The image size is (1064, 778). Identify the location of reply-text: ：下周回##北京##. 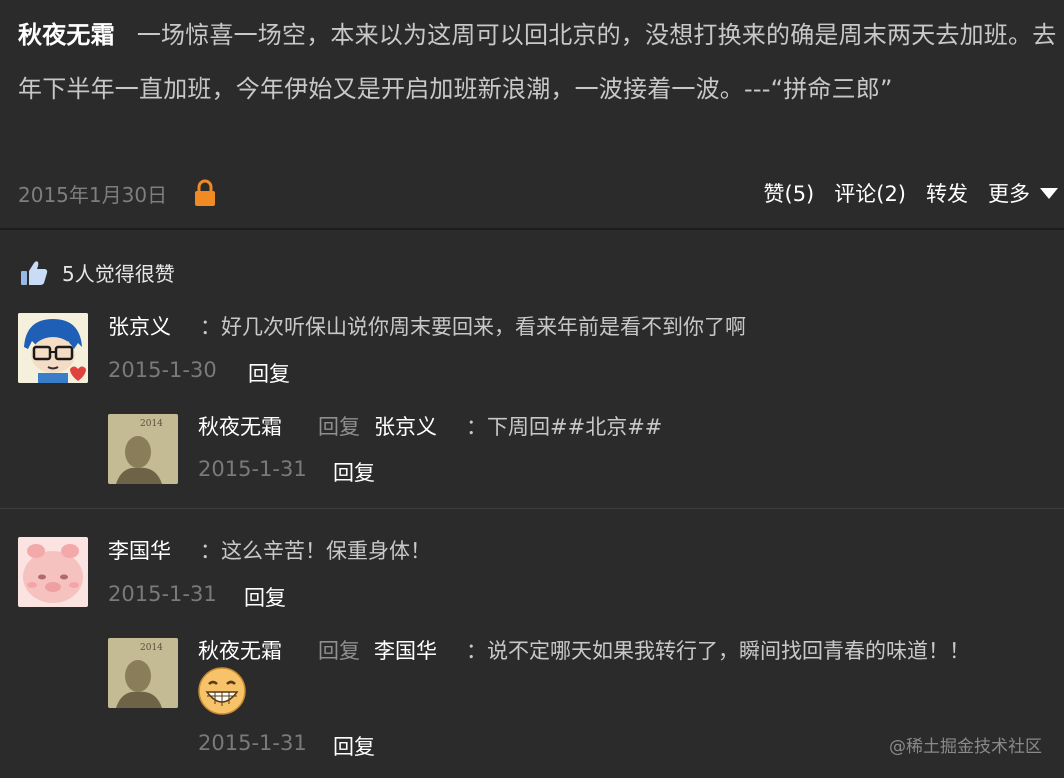
(564, 427).